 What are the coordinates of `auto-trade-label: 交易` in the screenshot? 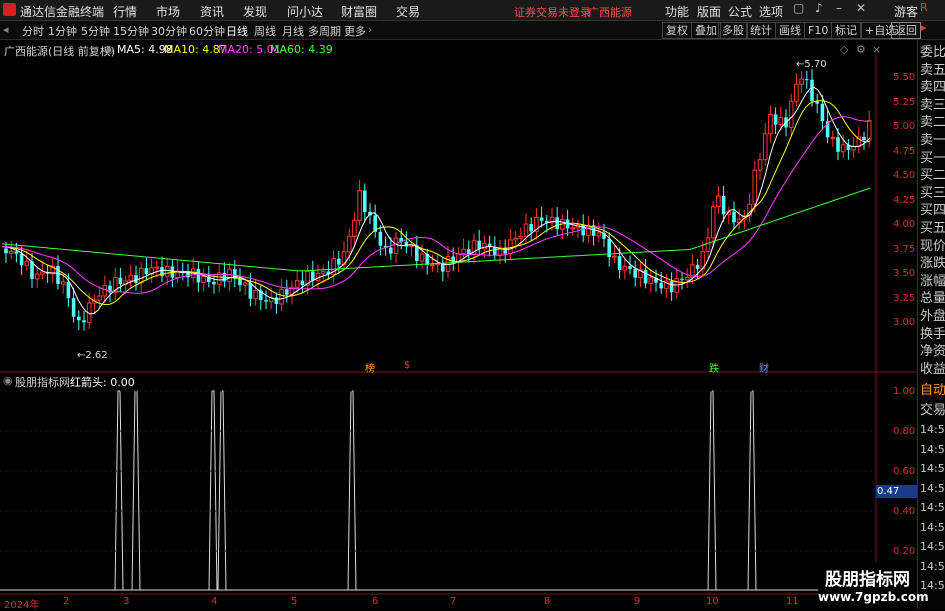 It's located at (932, 411).